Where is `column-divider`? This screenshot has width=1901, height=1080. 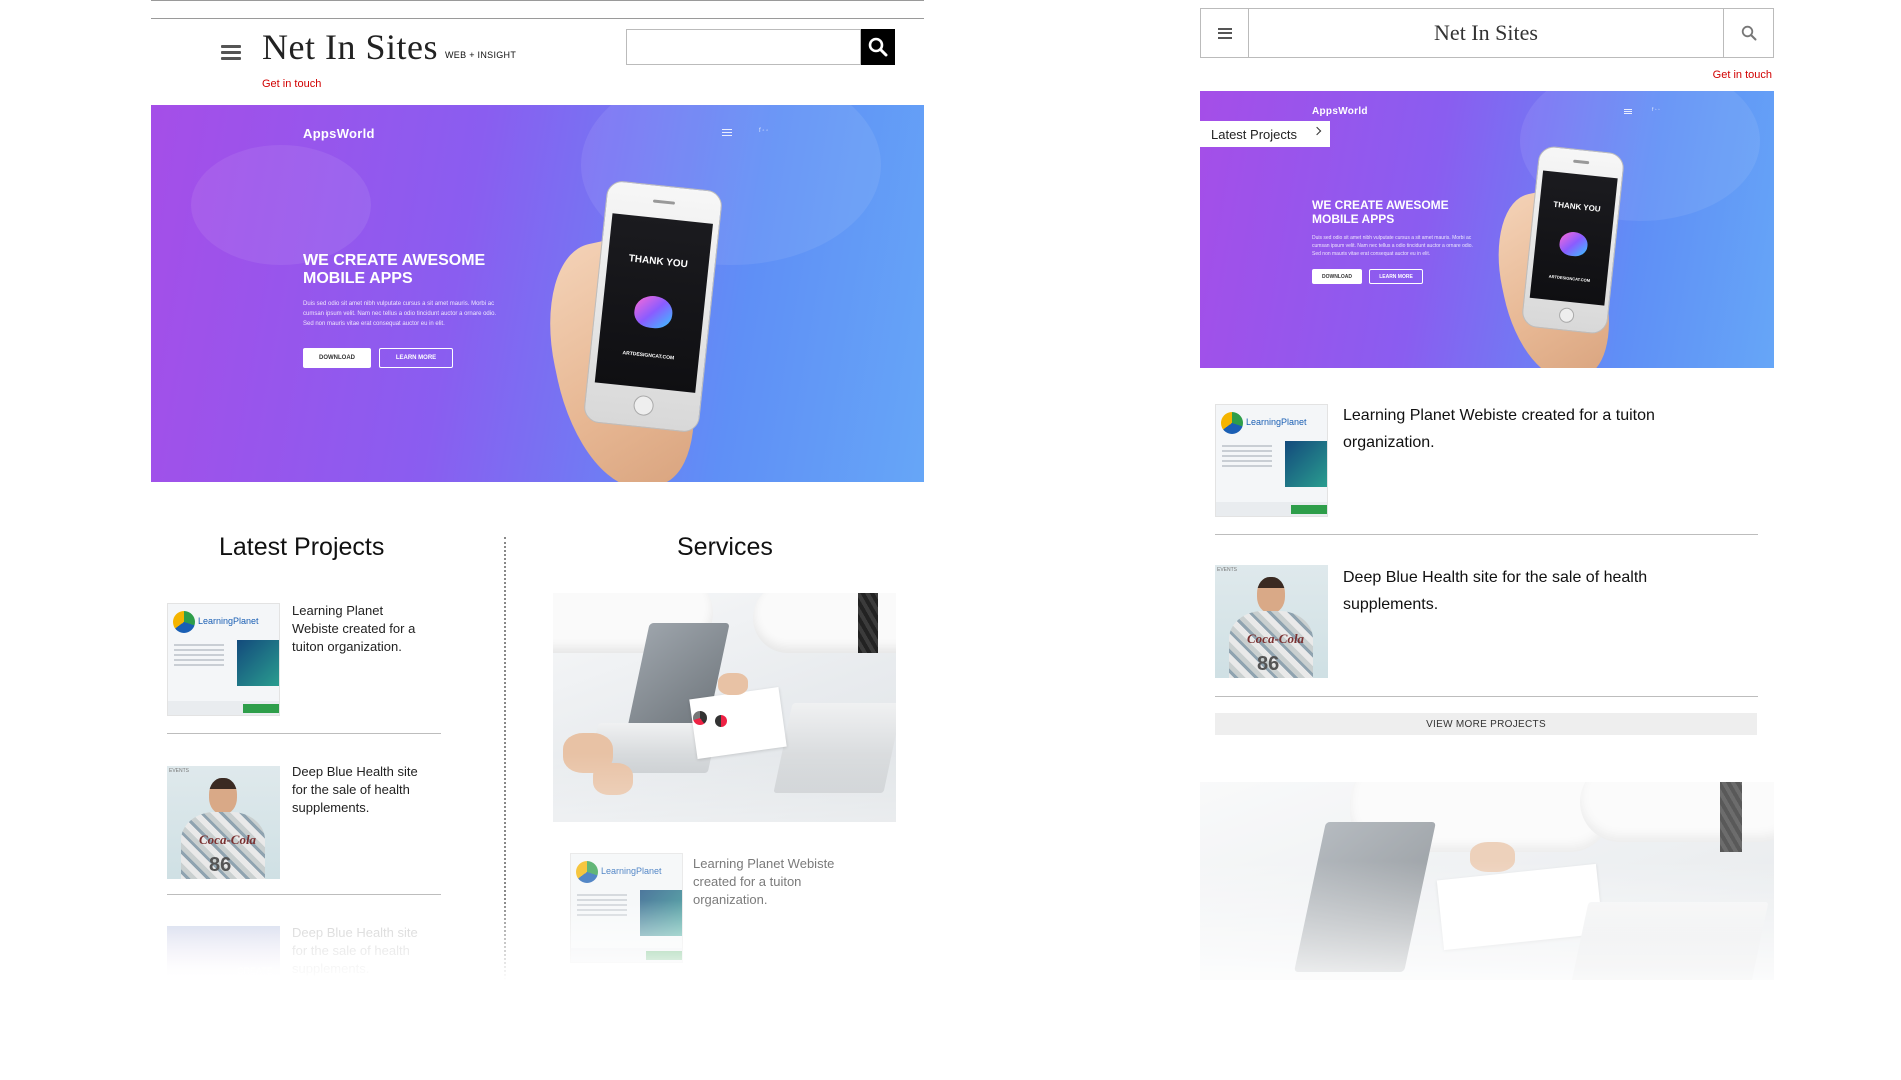 column-divider is located at coordinates (505, 758).